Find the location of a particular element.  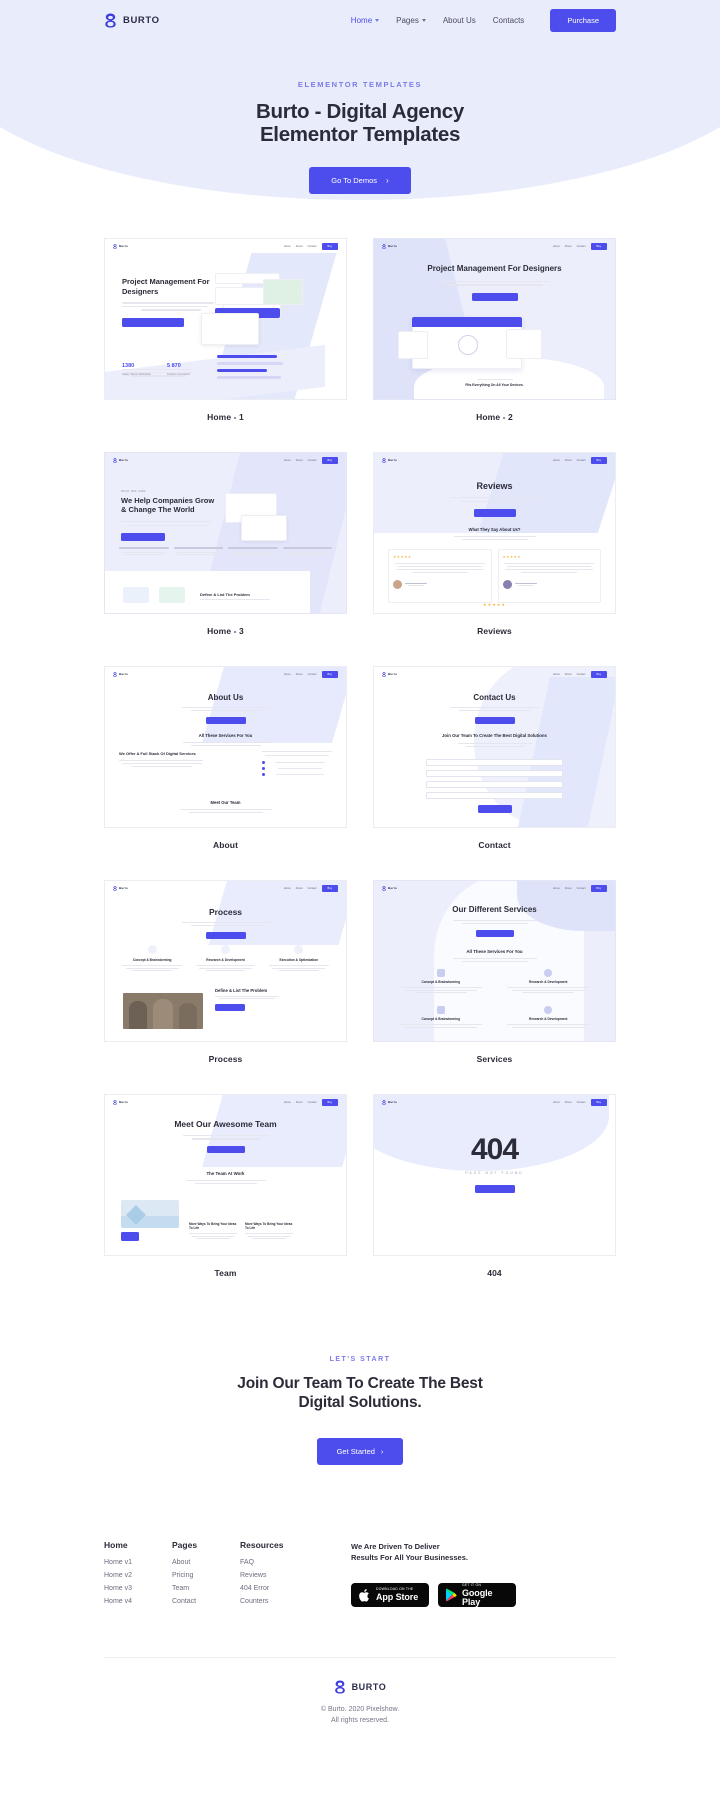

preview-heading: Reviews is located at coordinates (494, 486).